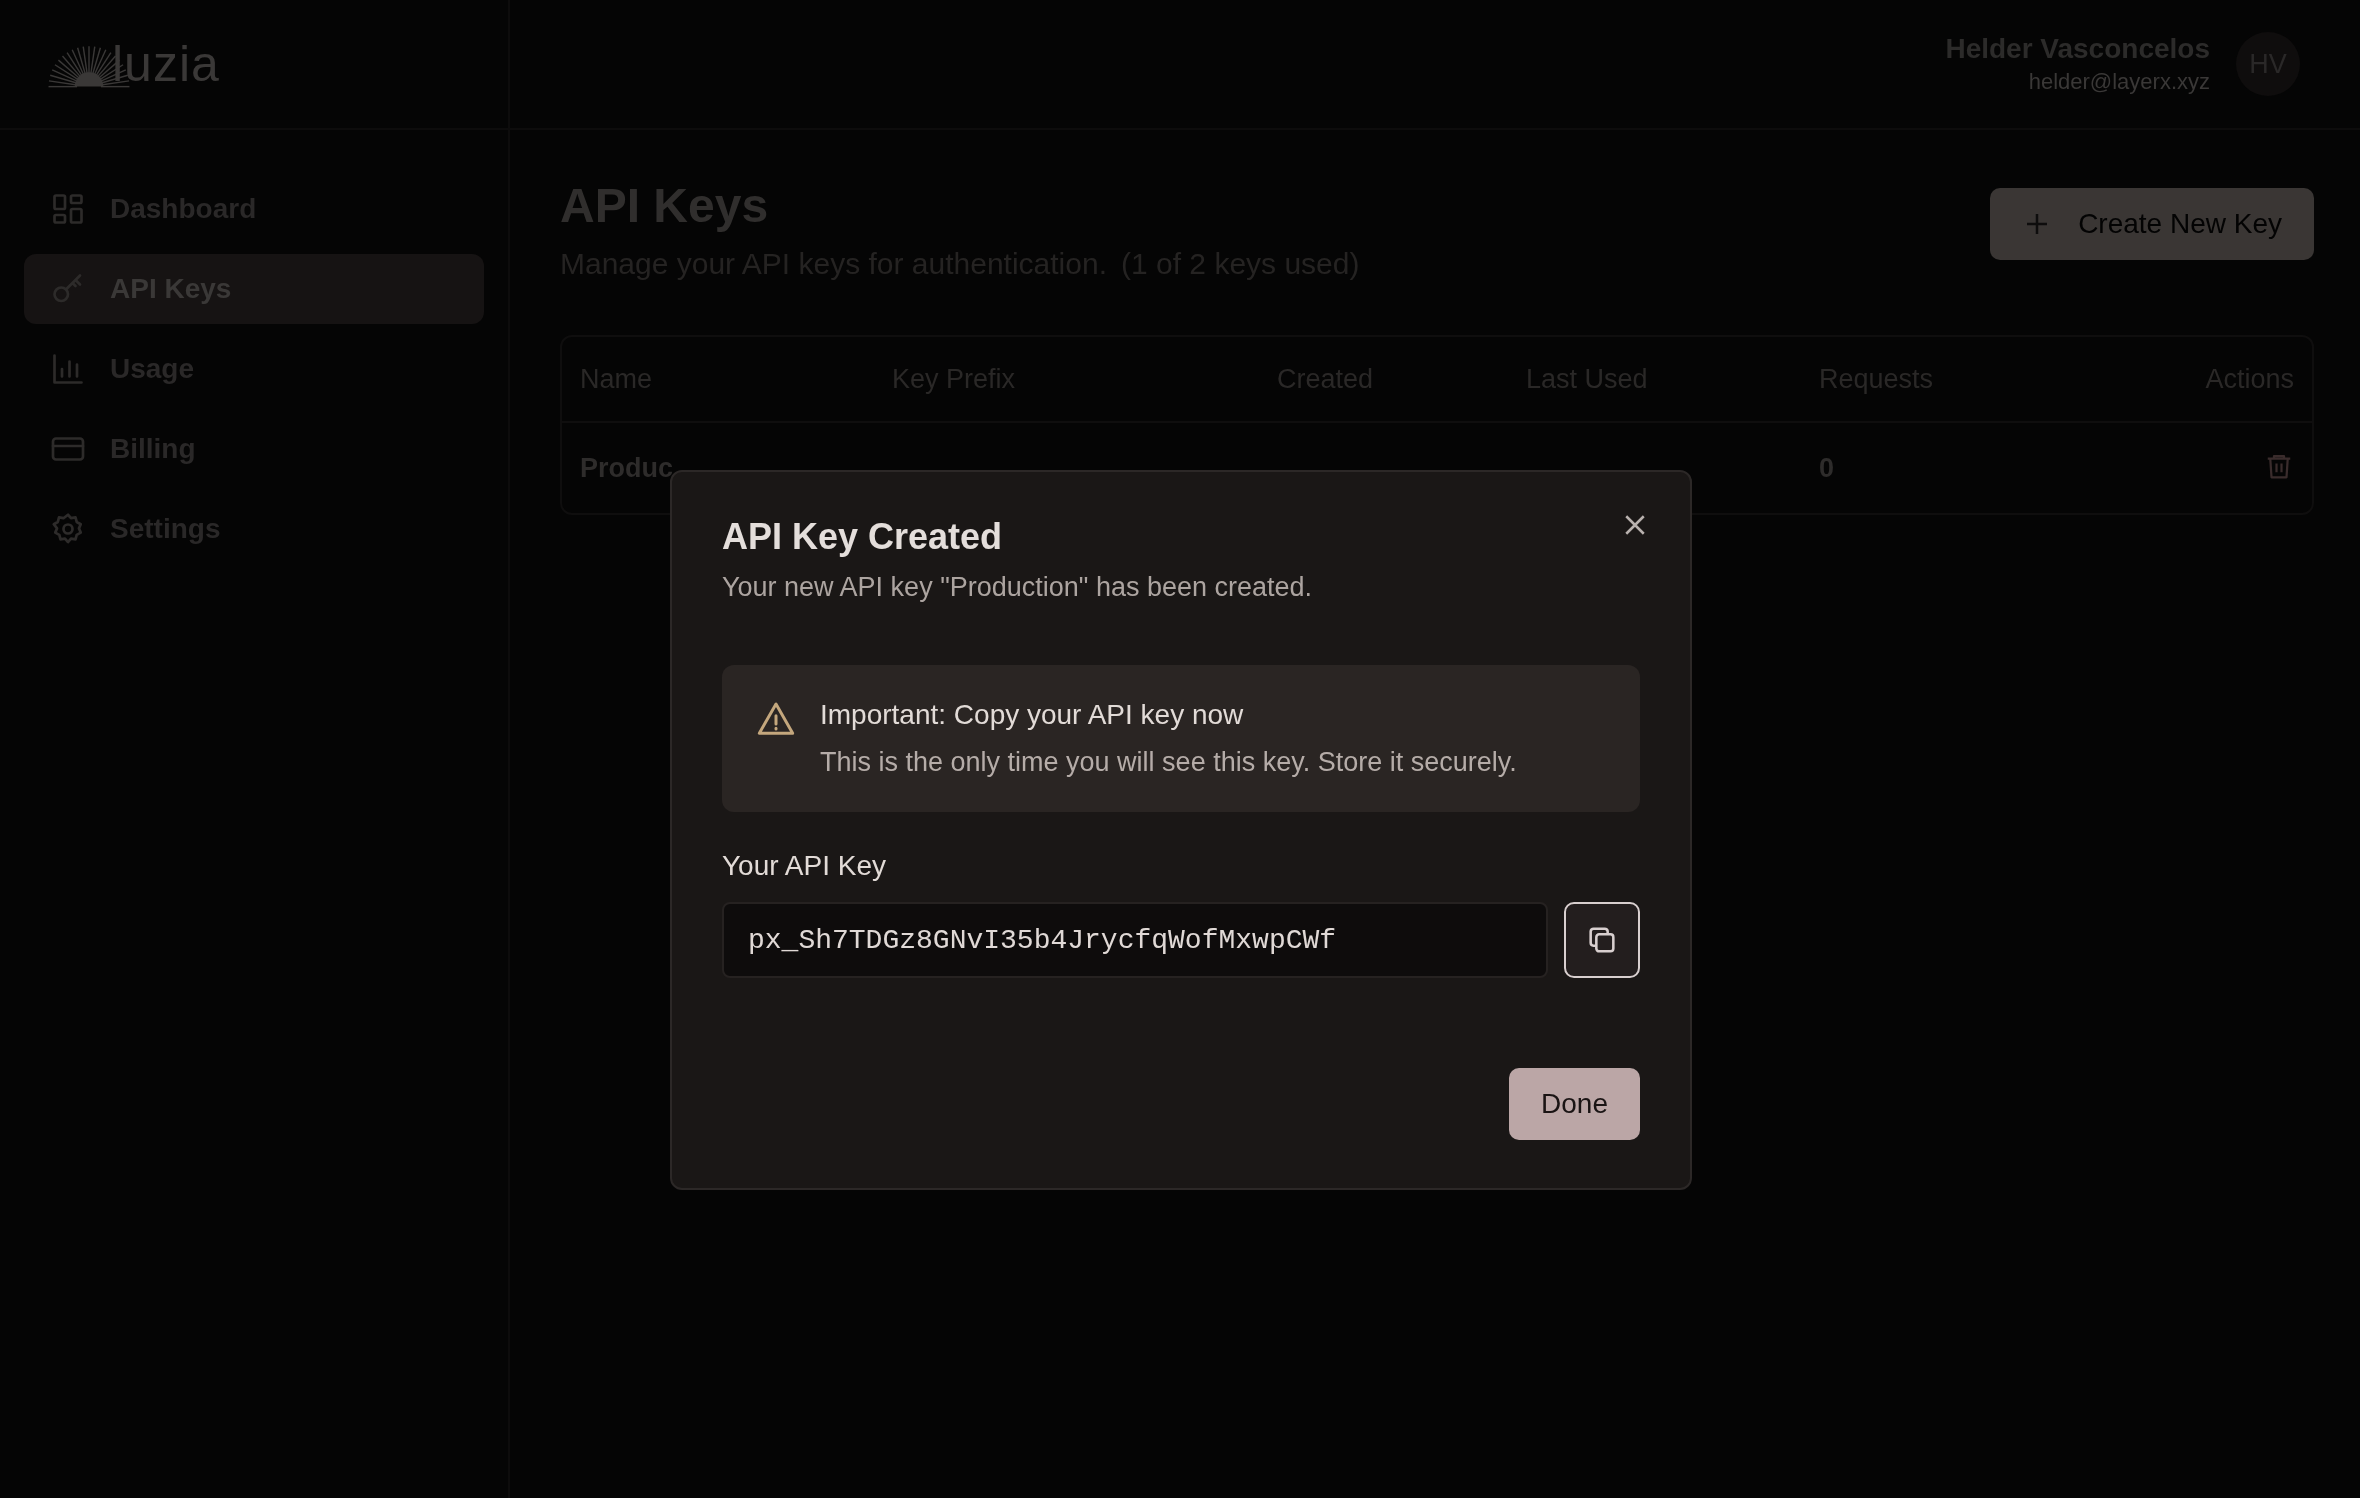 This screenshot has width=2360, height=1498. I want to click on create-key-button: Create New Key, so click(2152, 224).